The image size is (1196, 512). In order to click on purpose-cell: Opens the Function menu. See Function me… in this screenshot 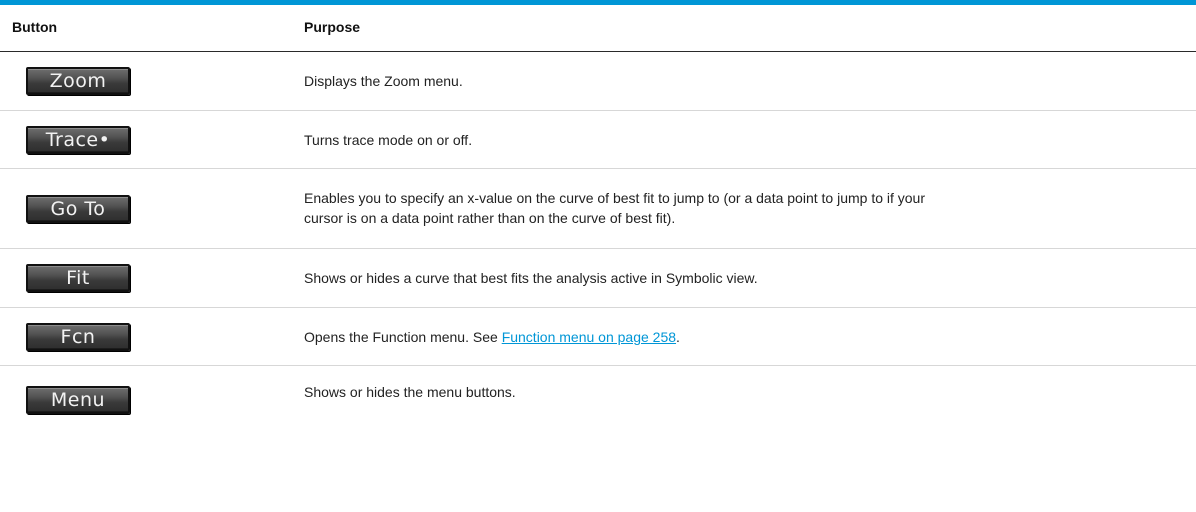, I will do `click(750, 336)`.